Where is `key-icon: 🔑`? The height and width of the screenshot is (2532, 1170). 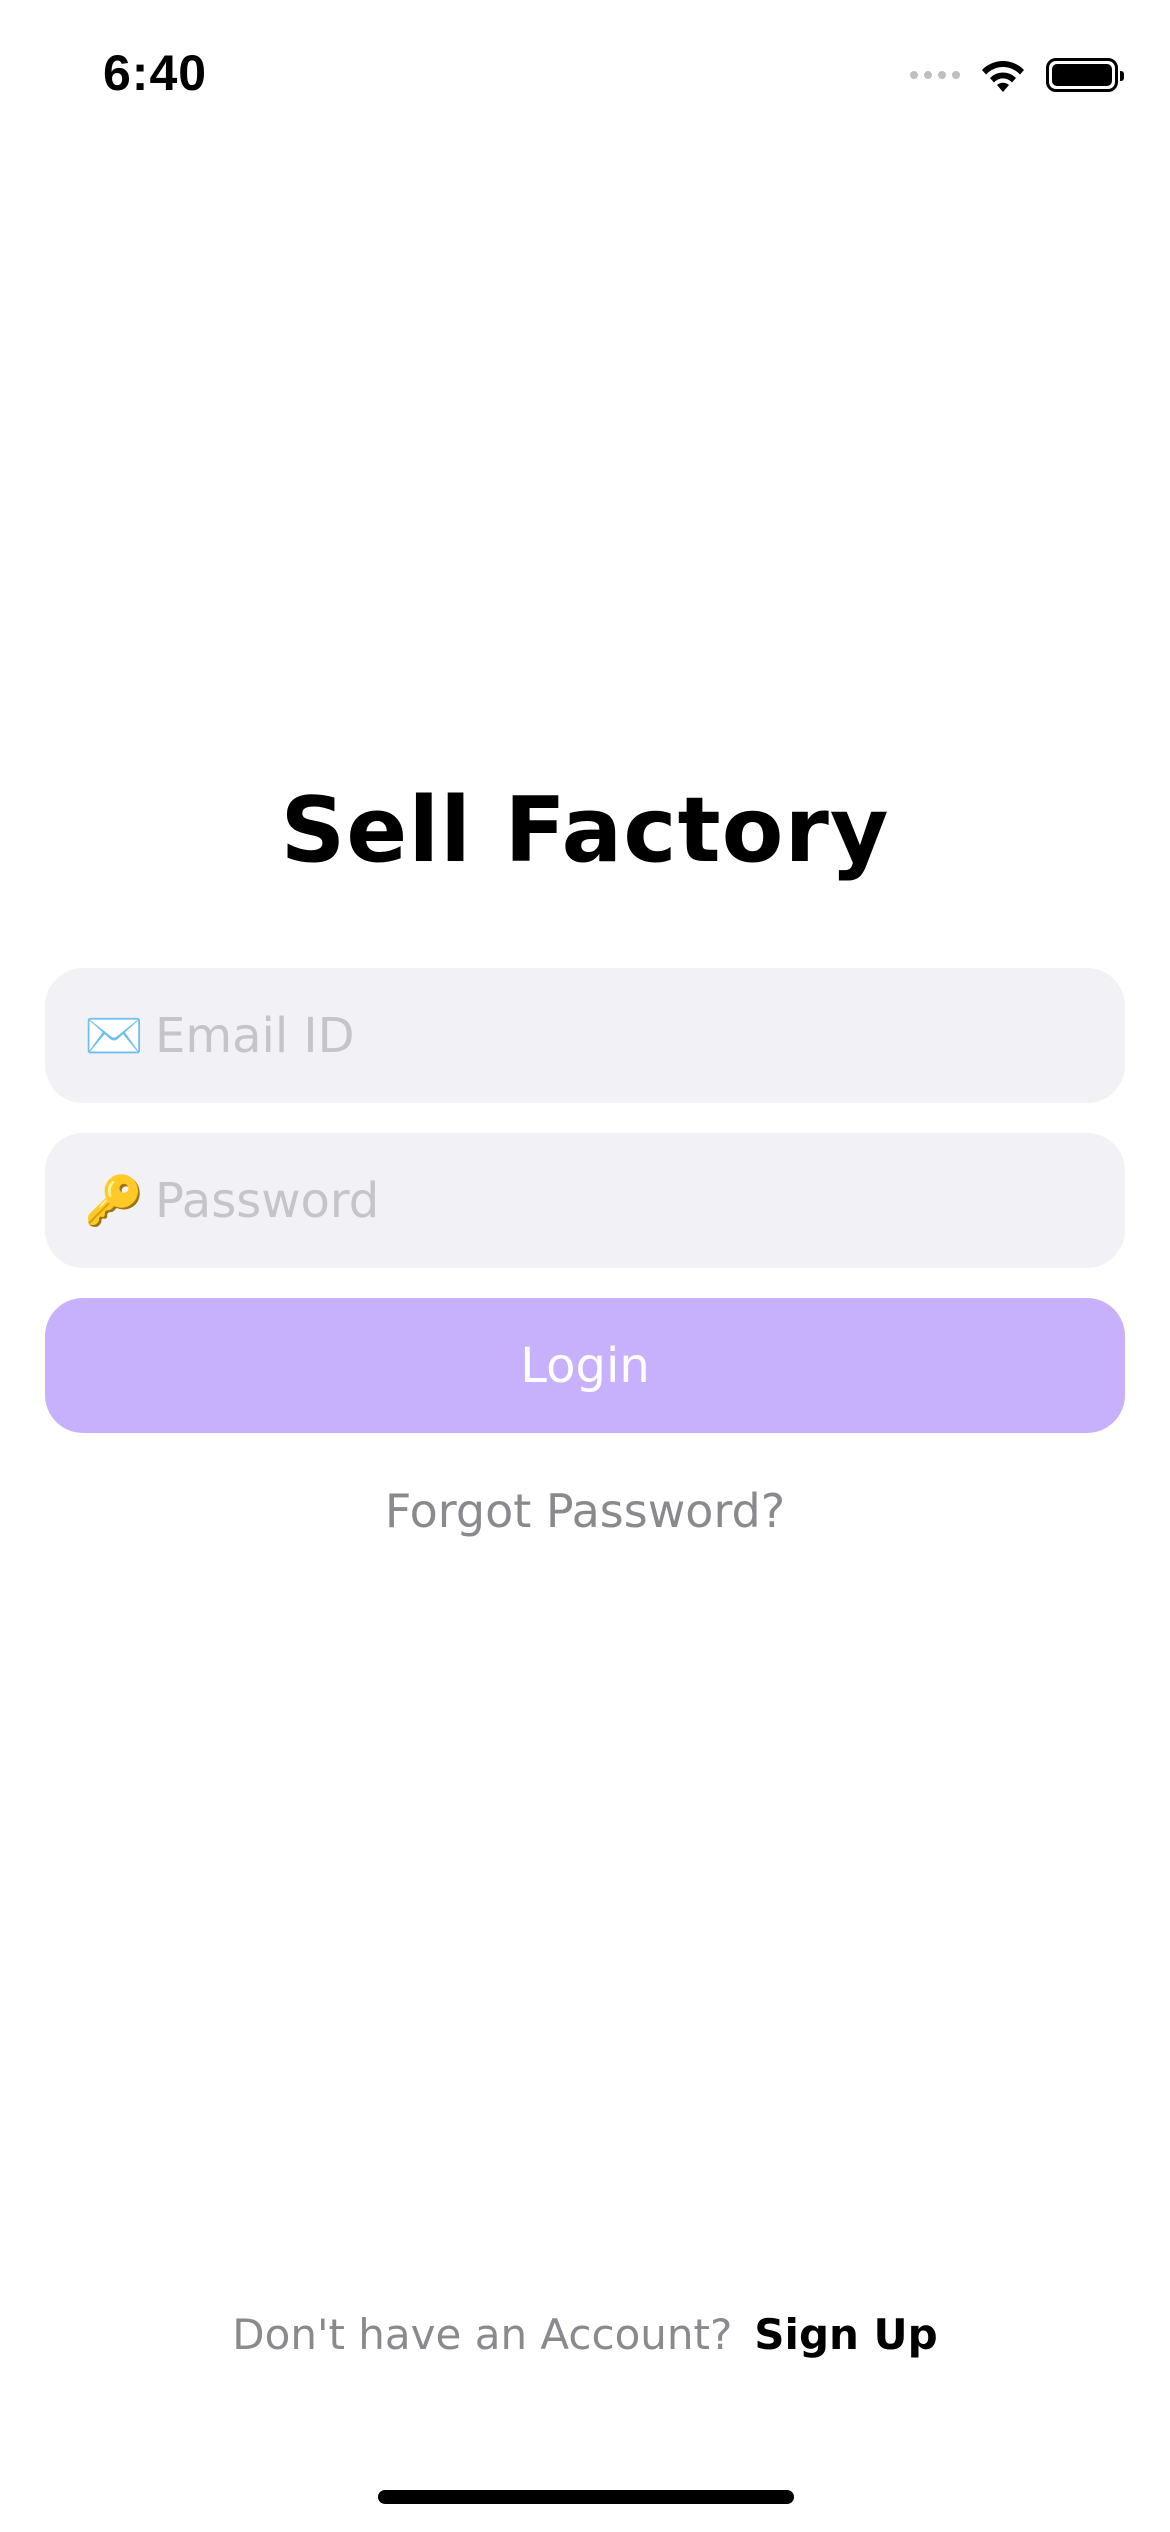 key-icon: 🔑 is located at coordinates (114, 1200).